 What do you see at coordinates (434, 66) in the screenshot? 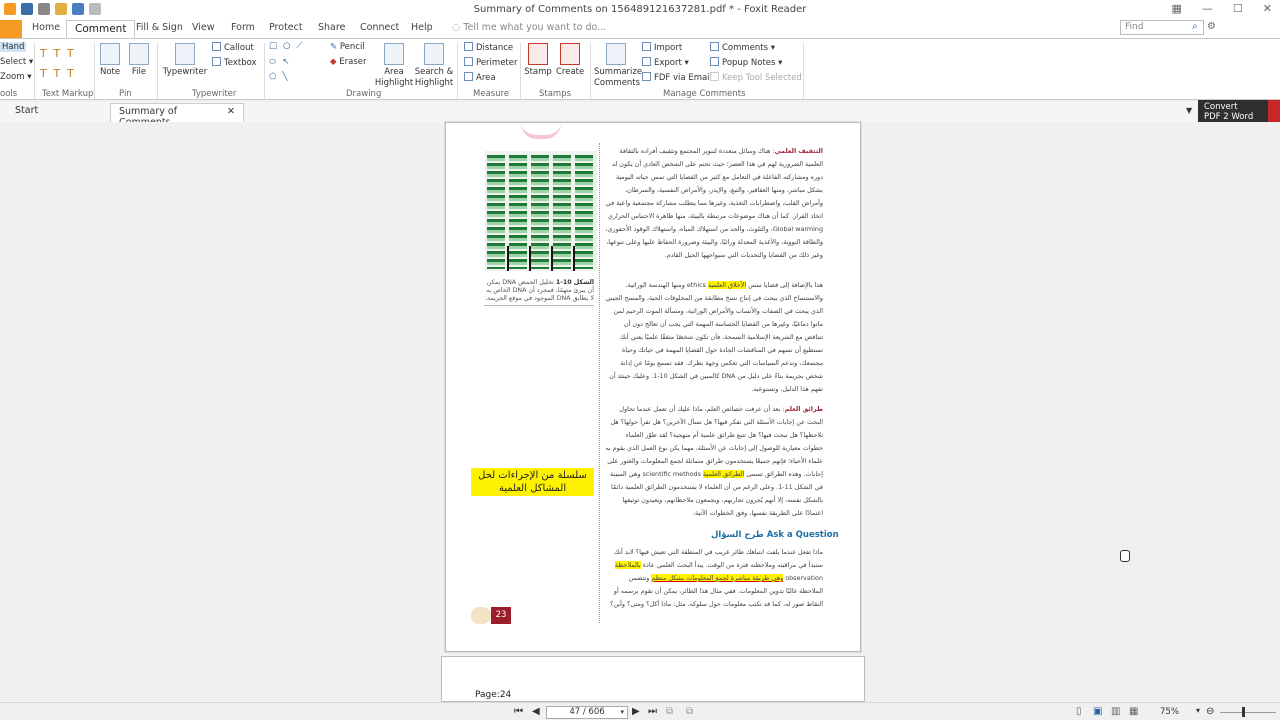
I see `search-highlight-button: Search & Highlight` at bounding box center [434, 66].